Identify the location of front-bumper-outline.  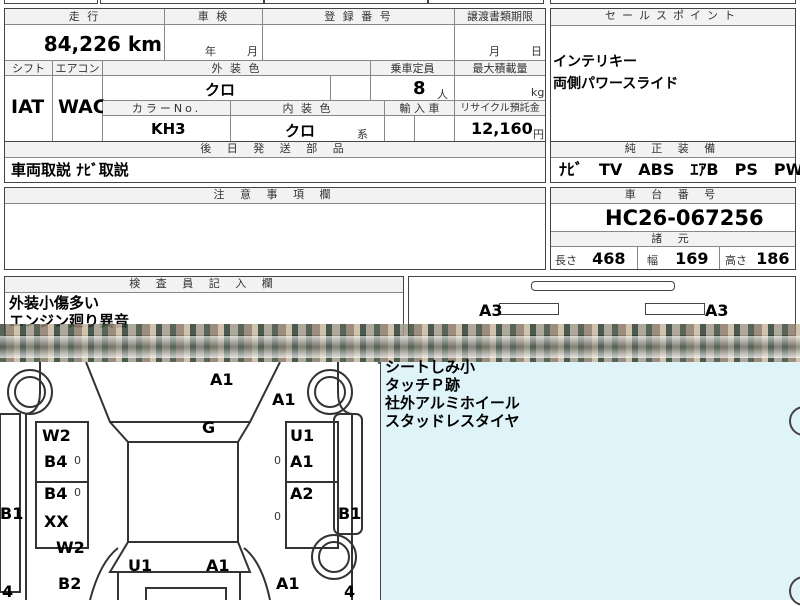
(603, 286).